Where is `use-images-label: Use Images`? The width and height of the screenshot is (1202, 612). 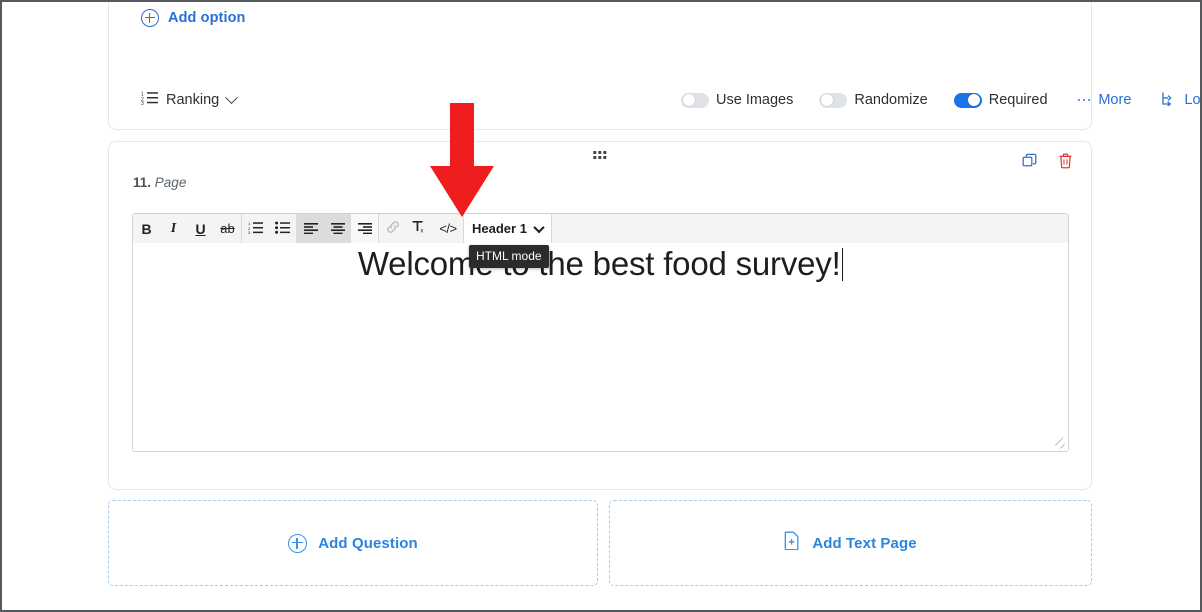 use-images-label: Use Images is located at coordinates (755, 100).